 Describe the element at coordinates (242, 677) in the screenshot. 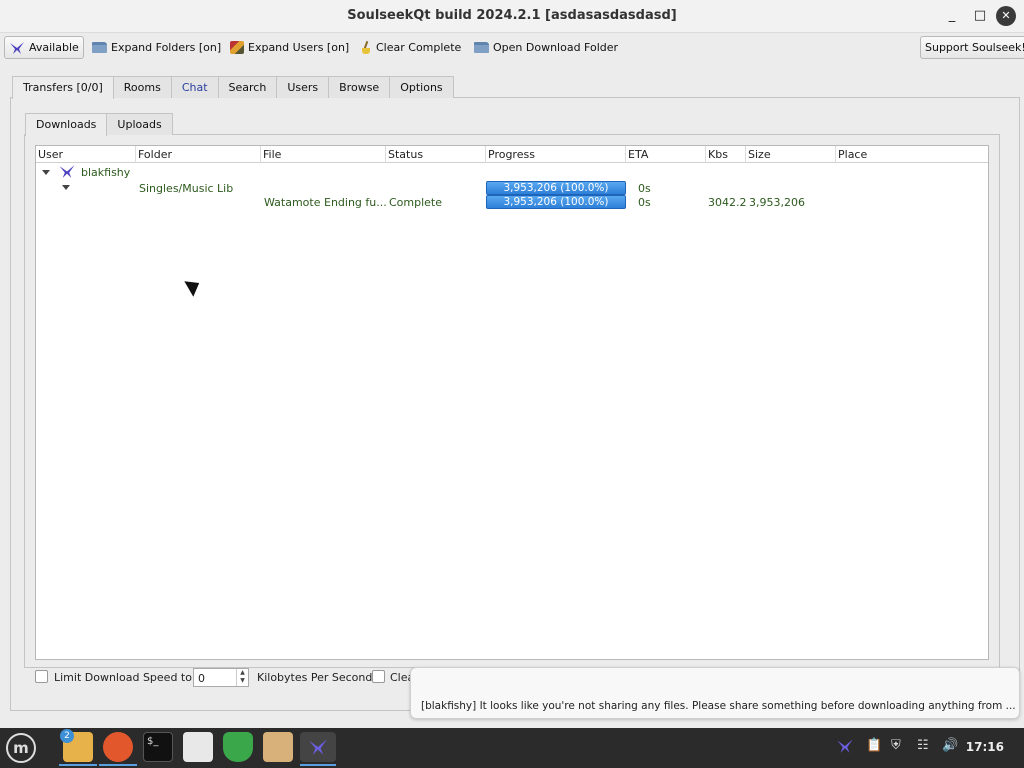

I see `spin-arrows-icon: ▲ ▼` at that location.